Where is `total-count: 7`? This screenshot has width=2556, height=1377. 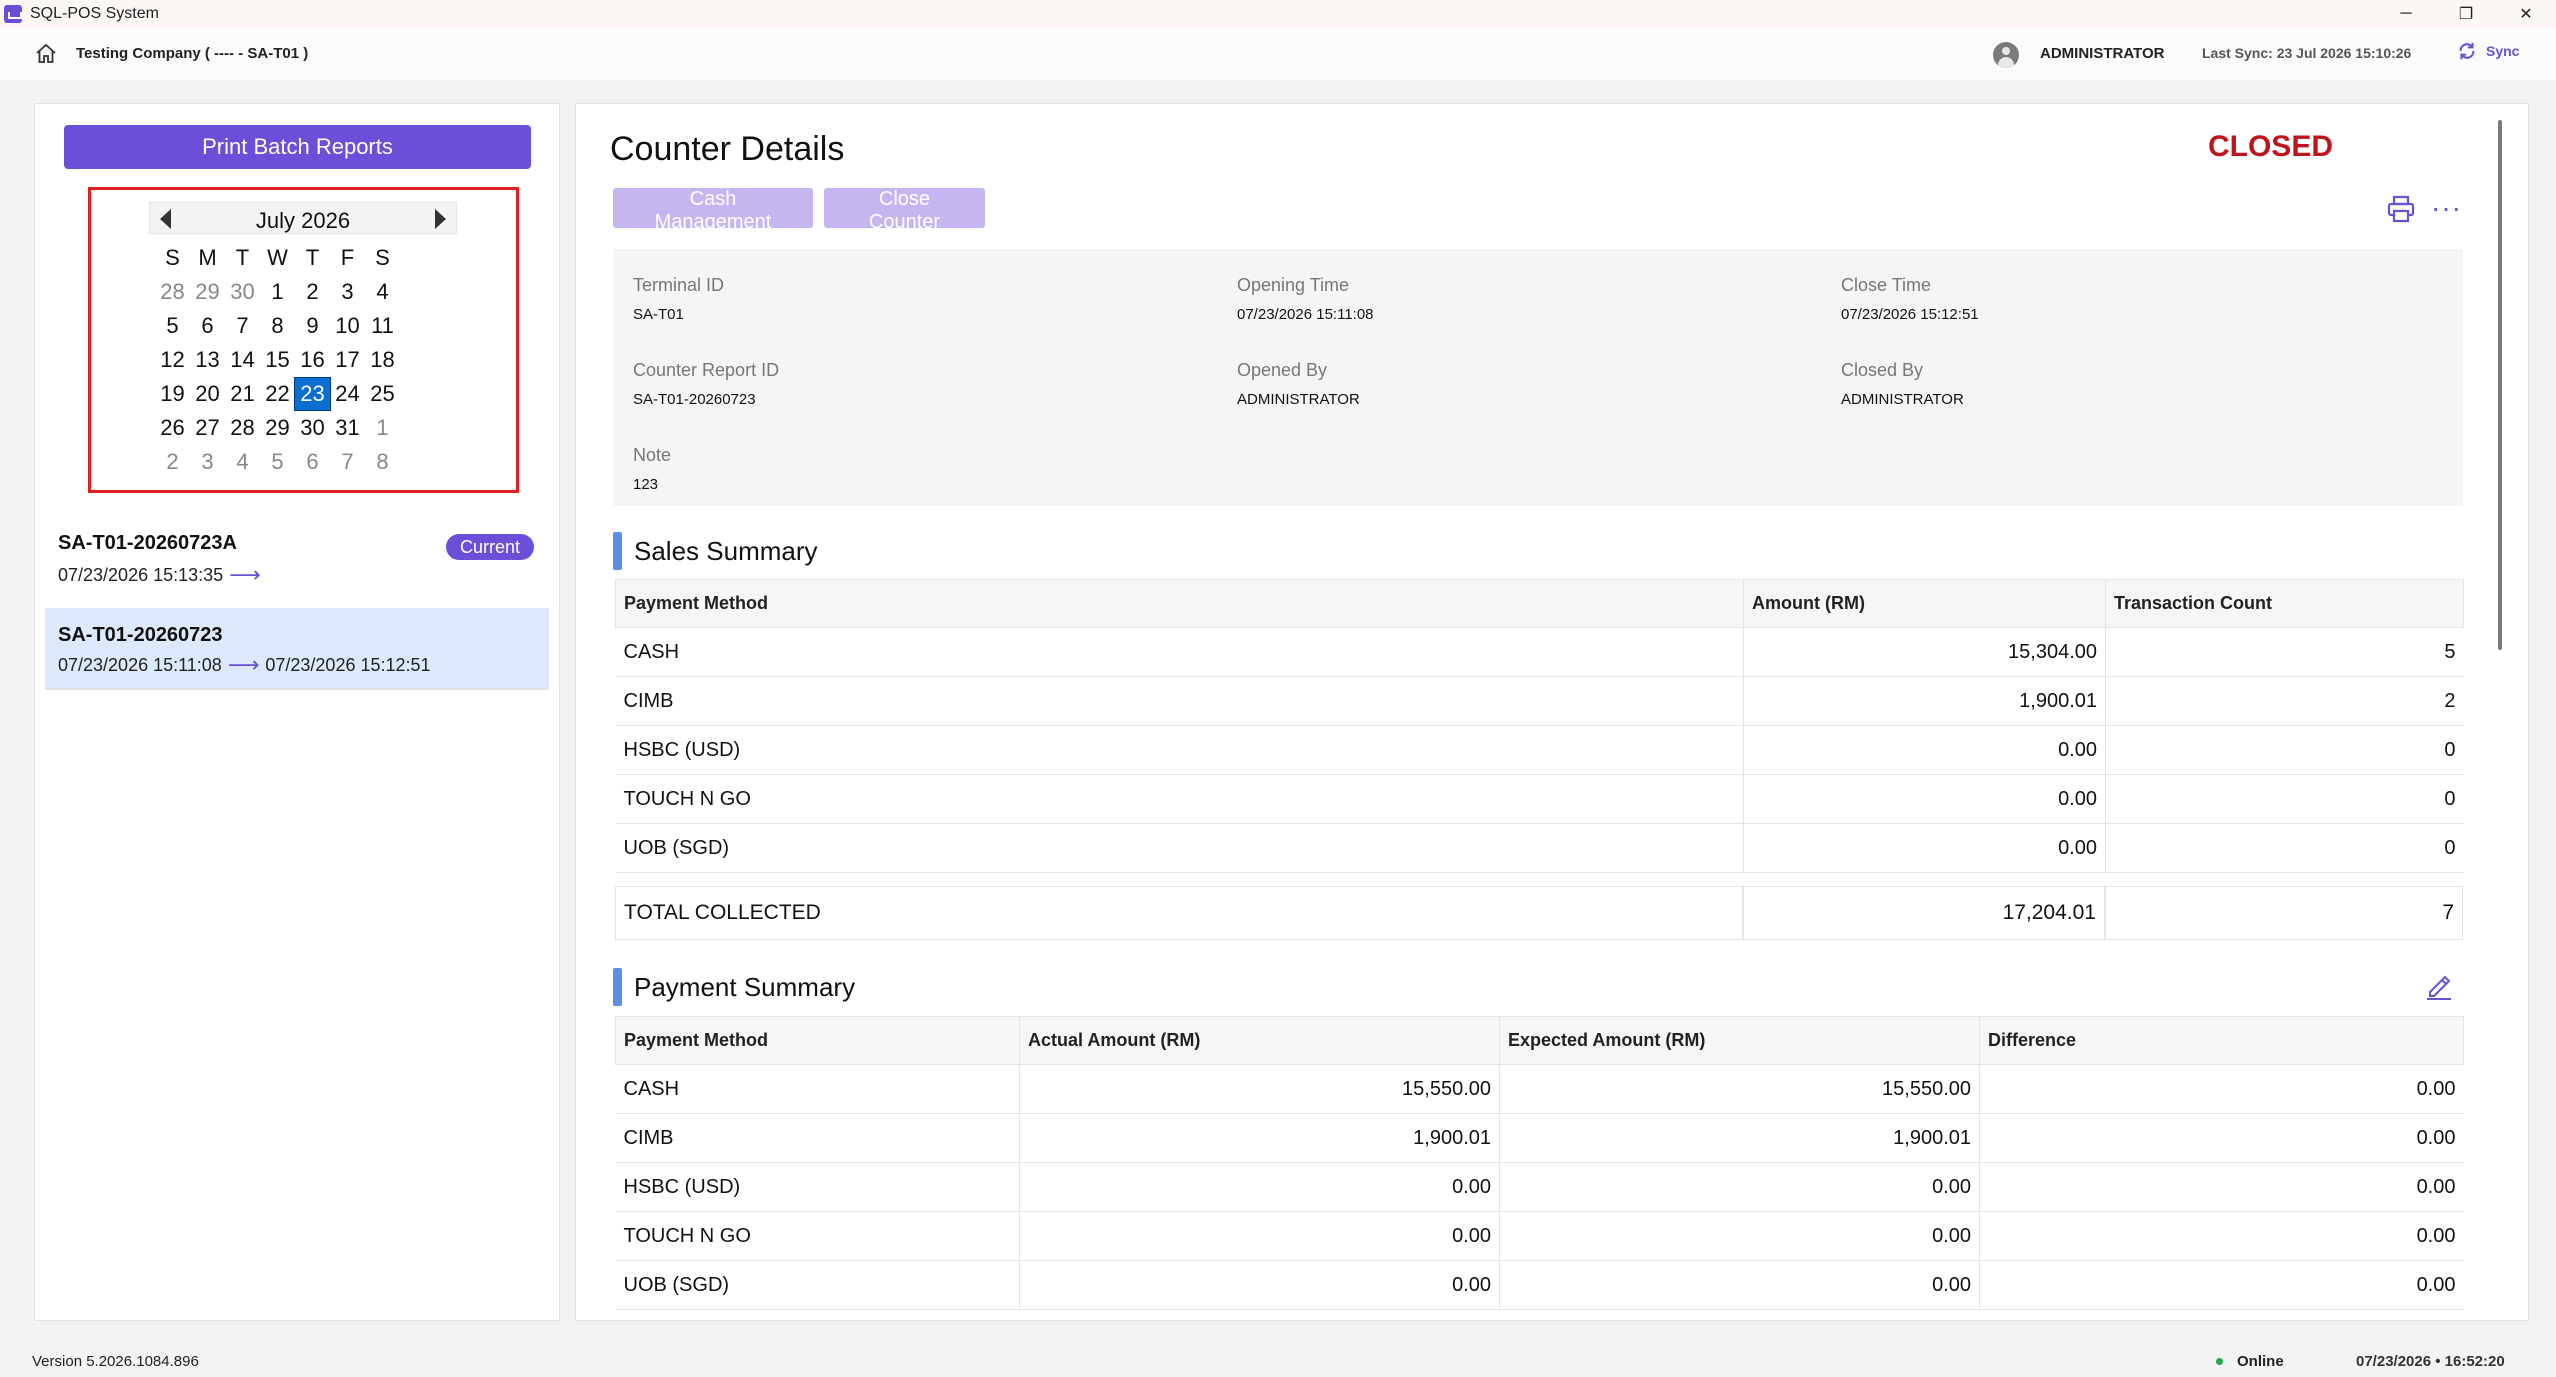 total-count: 7 is located at coordinates (2284, 913).